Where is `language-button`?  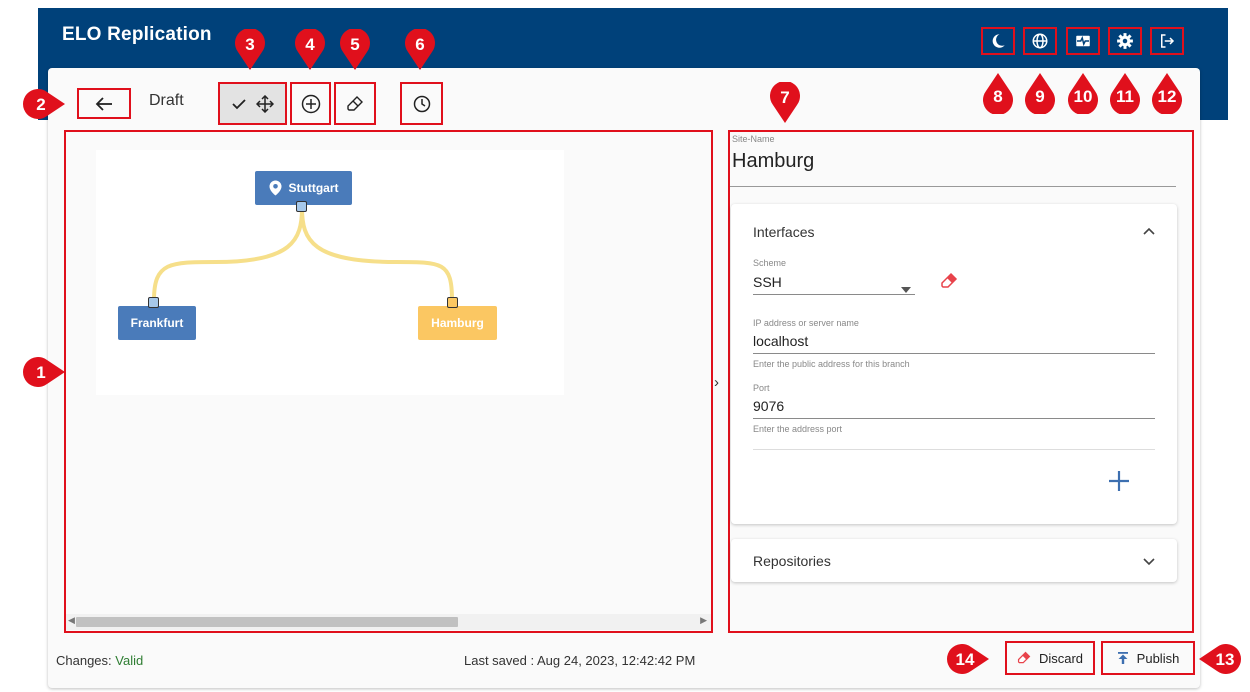 language-button is located at coordinates (1040, 41).